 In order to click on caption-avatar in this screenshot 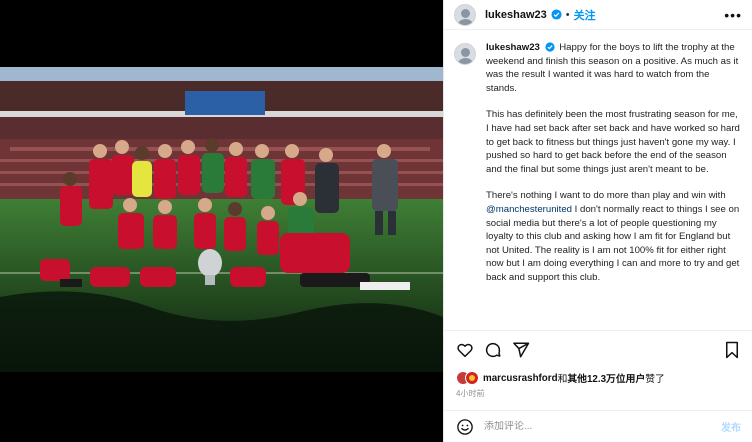, I will do `click(465, 54)`.